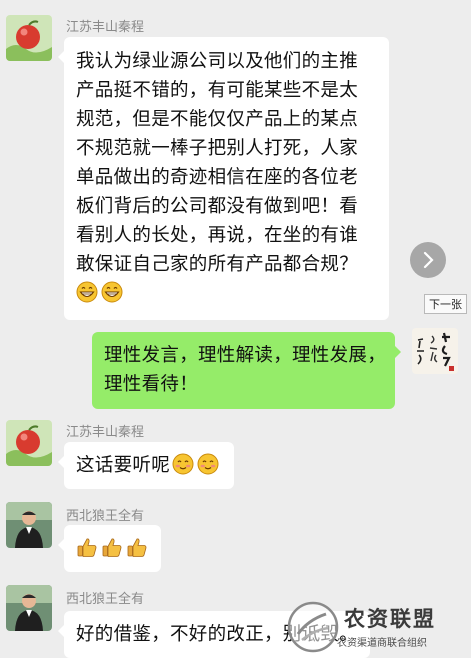 This screenshot has width=471, height=658. Describe the element at coordinates (217, 177) in the screenshot. I see `message-text-line: 单品做出的奇迹相信在座的各位老` at that location.